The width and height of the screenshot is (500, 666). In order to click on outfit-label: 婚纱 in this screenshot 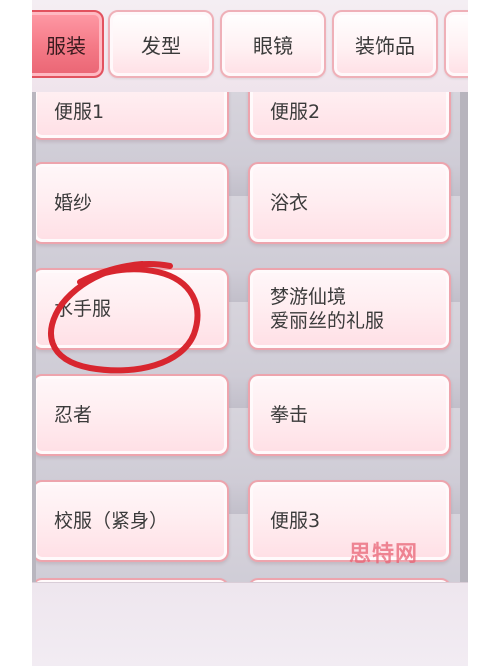, I will do `click(73, 203)`.